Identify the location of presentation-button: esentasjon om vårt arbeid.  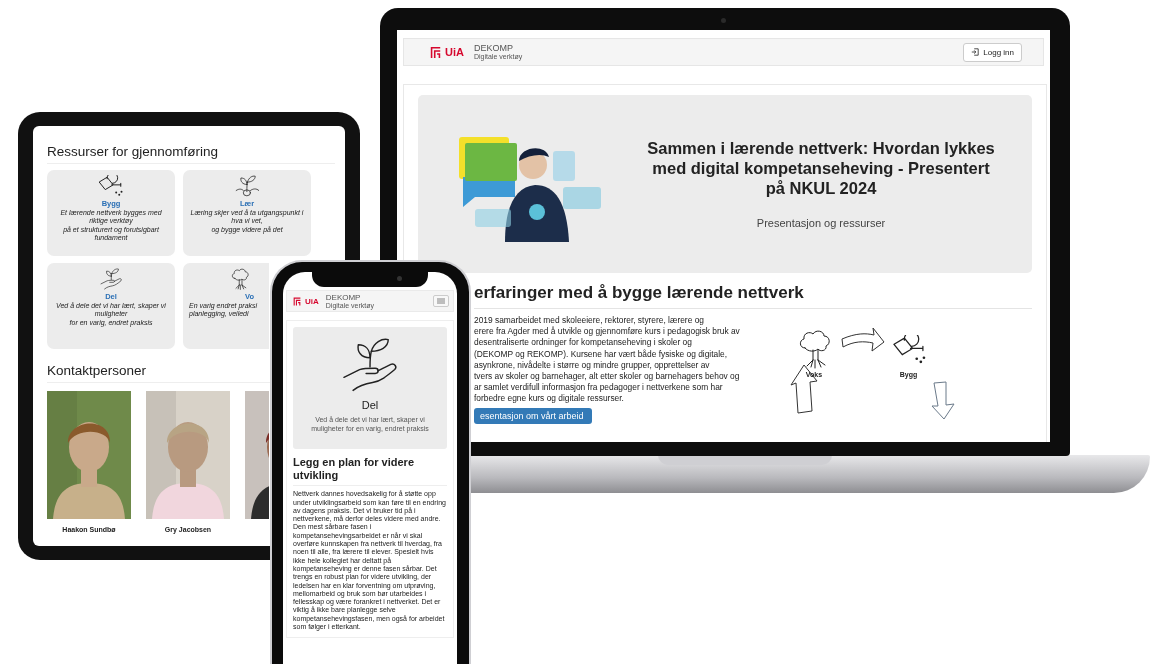
(533, 415).